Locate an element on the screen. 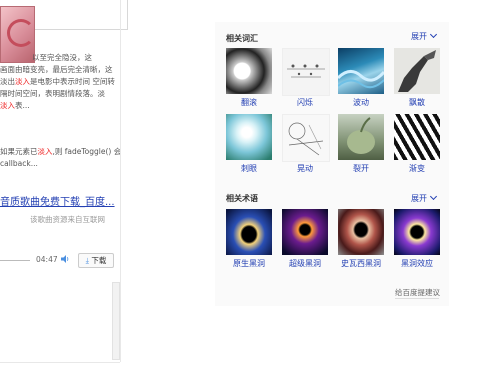  tile-schwarzschild-black-hole is located at coordinates (361, 232).